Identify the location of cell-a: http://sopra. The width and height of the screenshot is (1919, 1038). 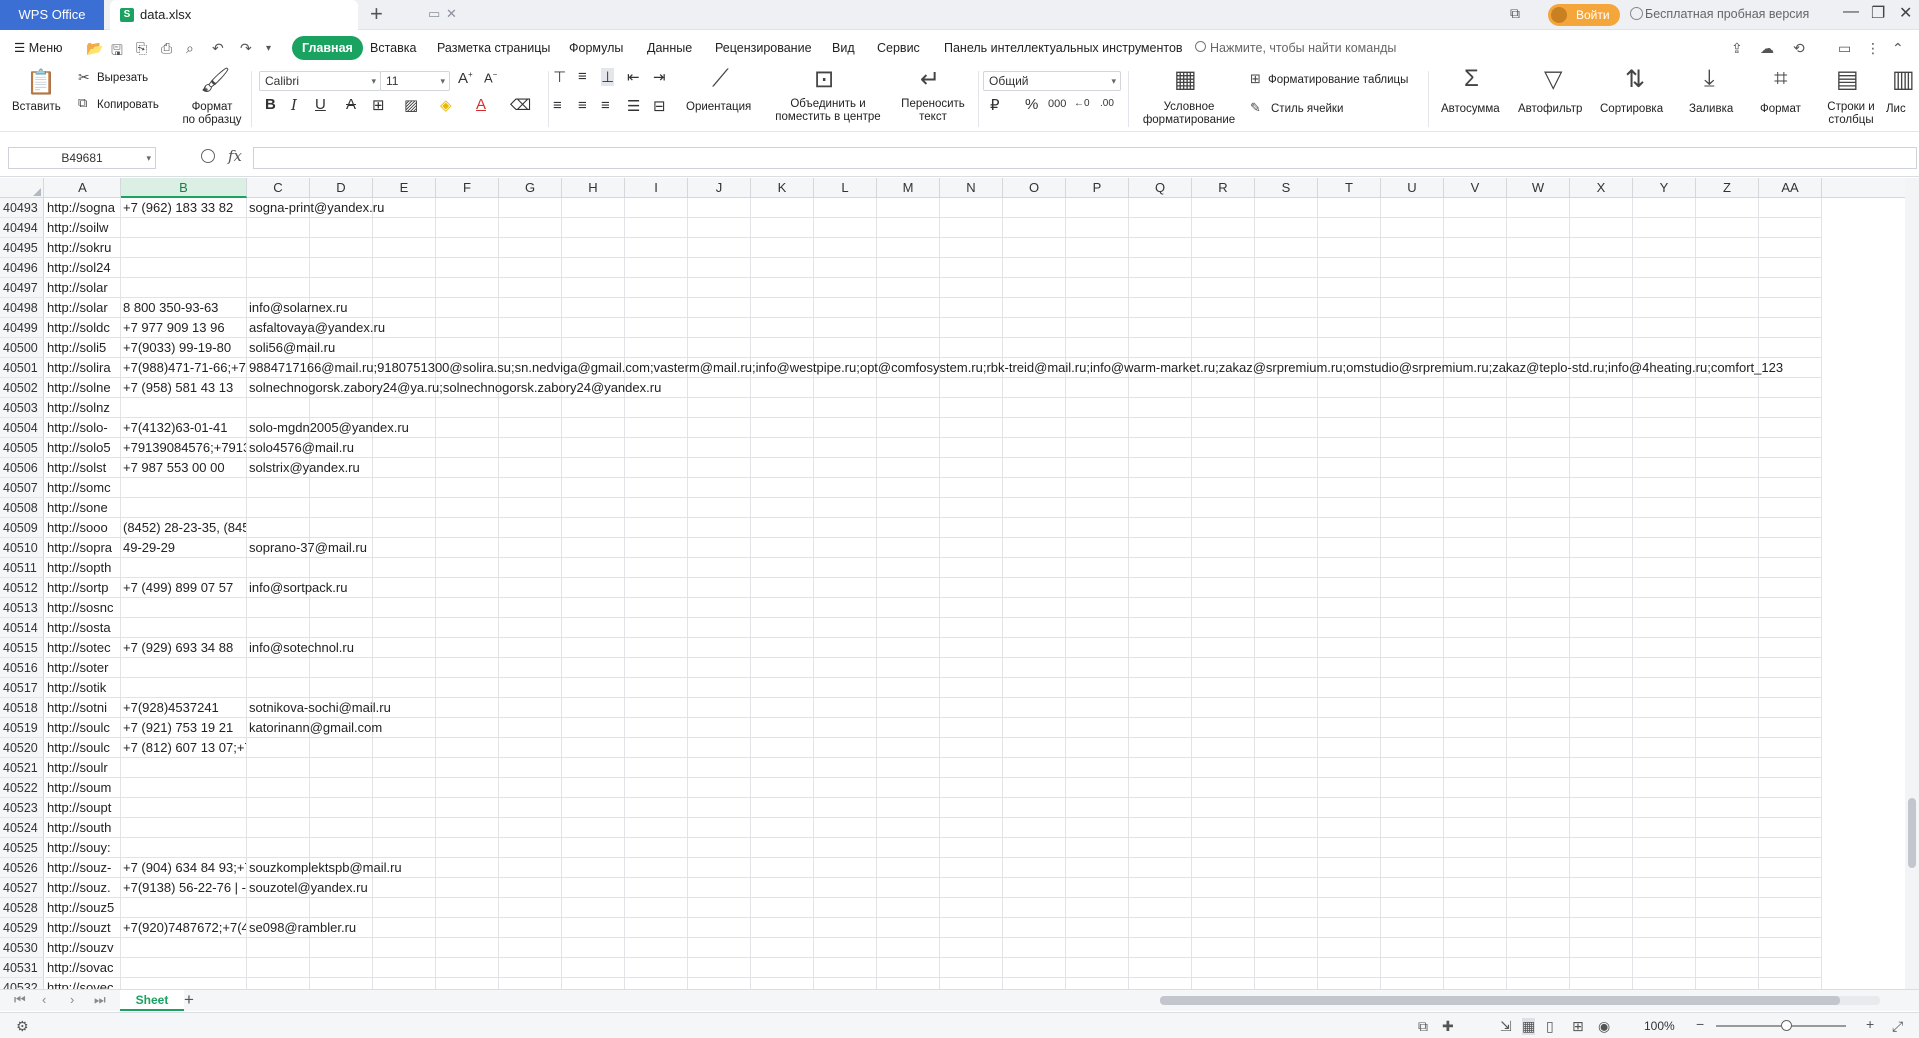
(83, 548).